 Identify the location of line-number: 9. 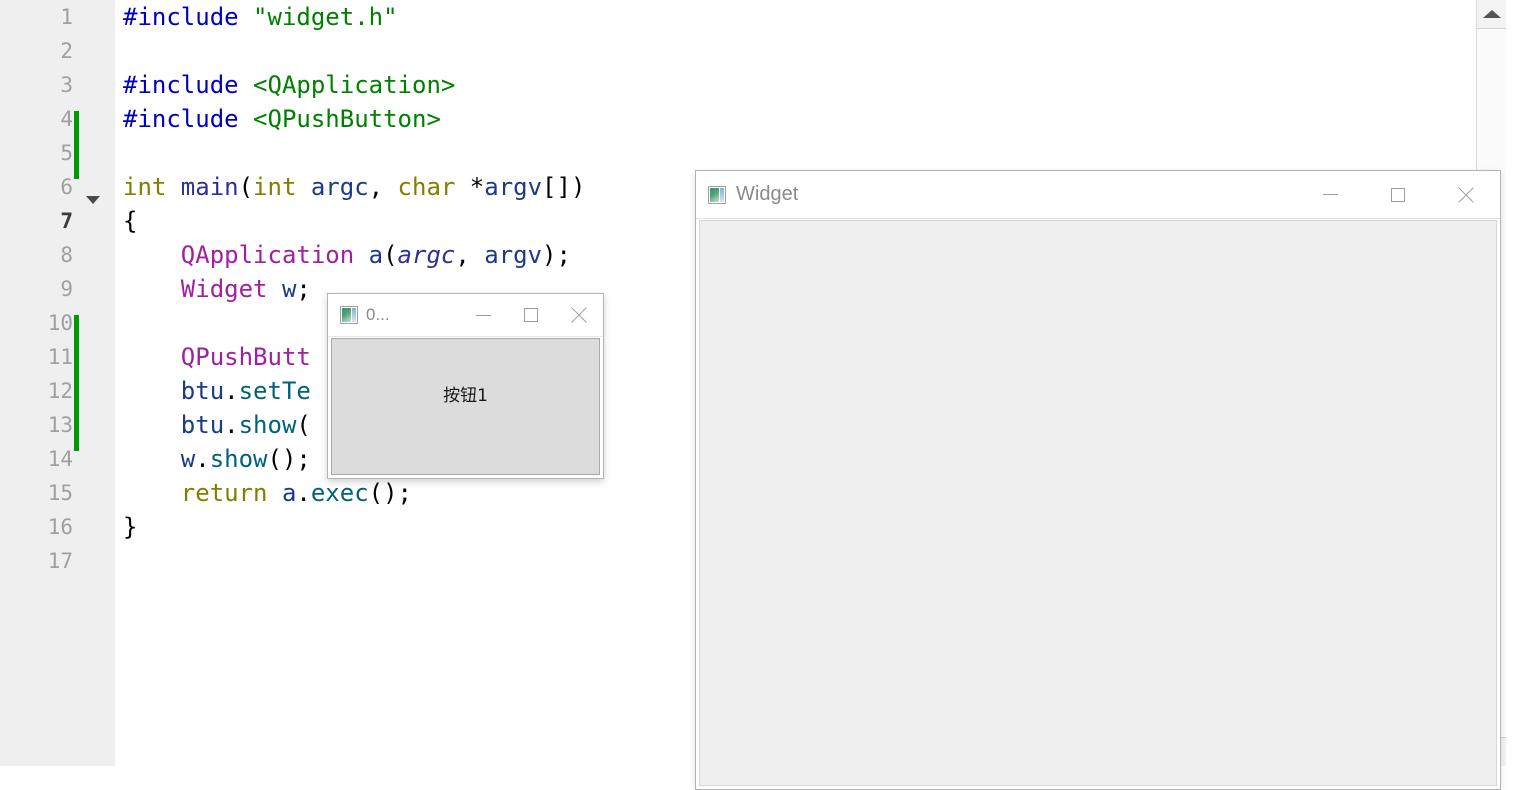
(66, 289).